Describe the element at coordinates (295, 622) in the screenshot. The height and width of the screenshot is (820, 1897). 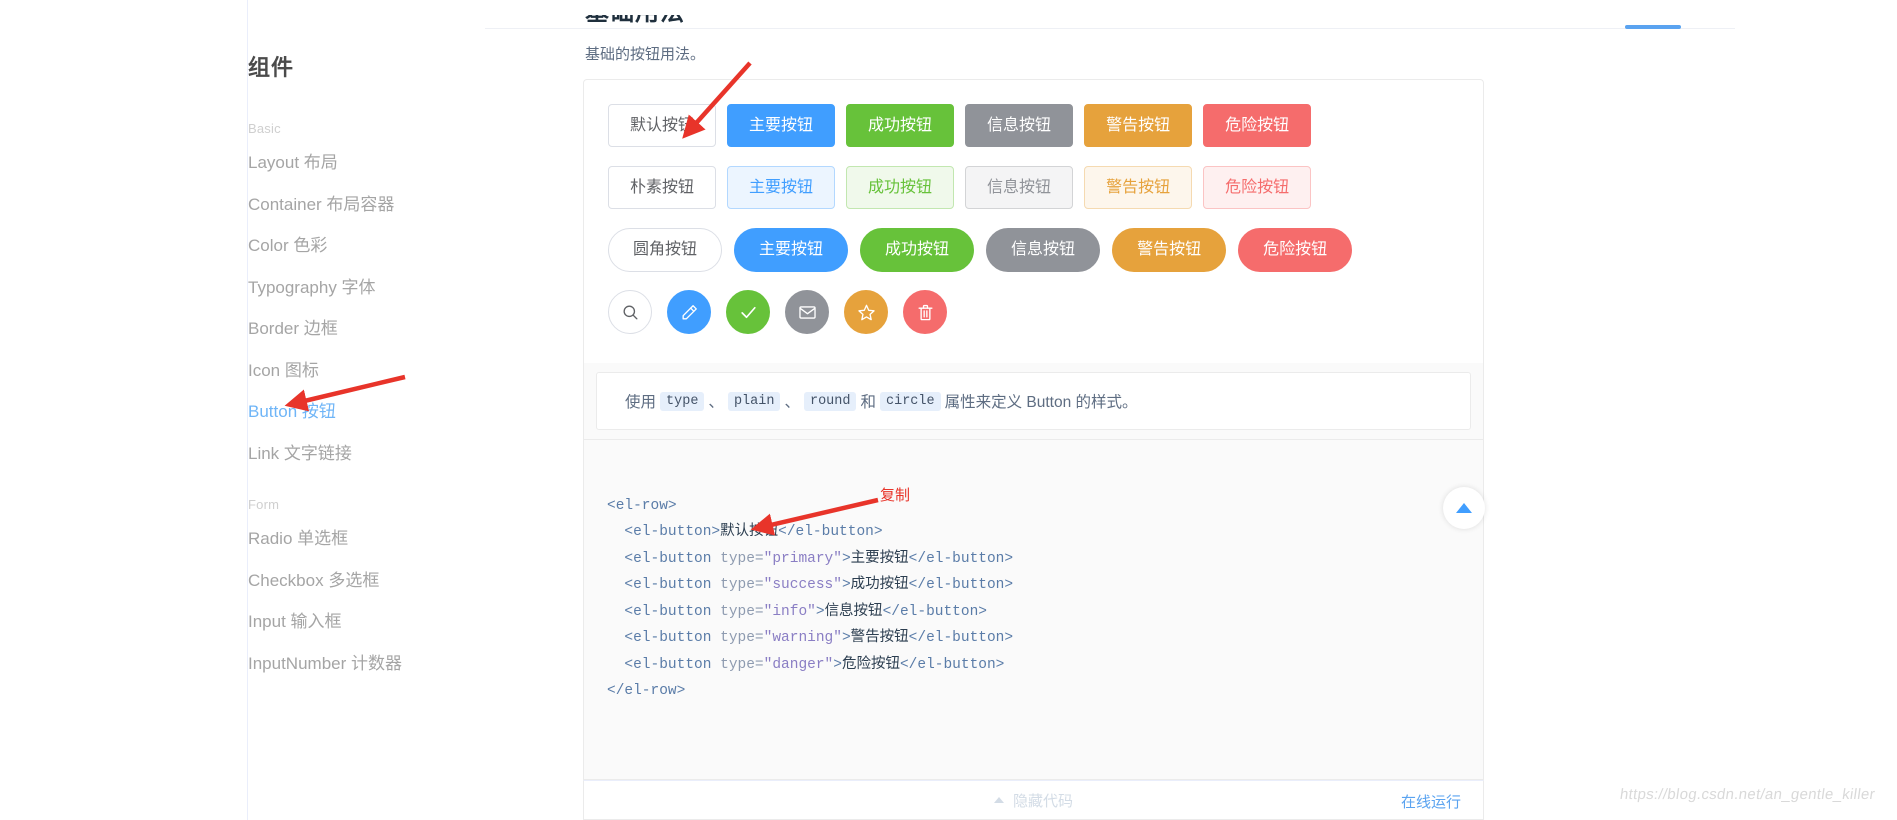
I see `sidebar-item-label: Input 输入框` at that location.